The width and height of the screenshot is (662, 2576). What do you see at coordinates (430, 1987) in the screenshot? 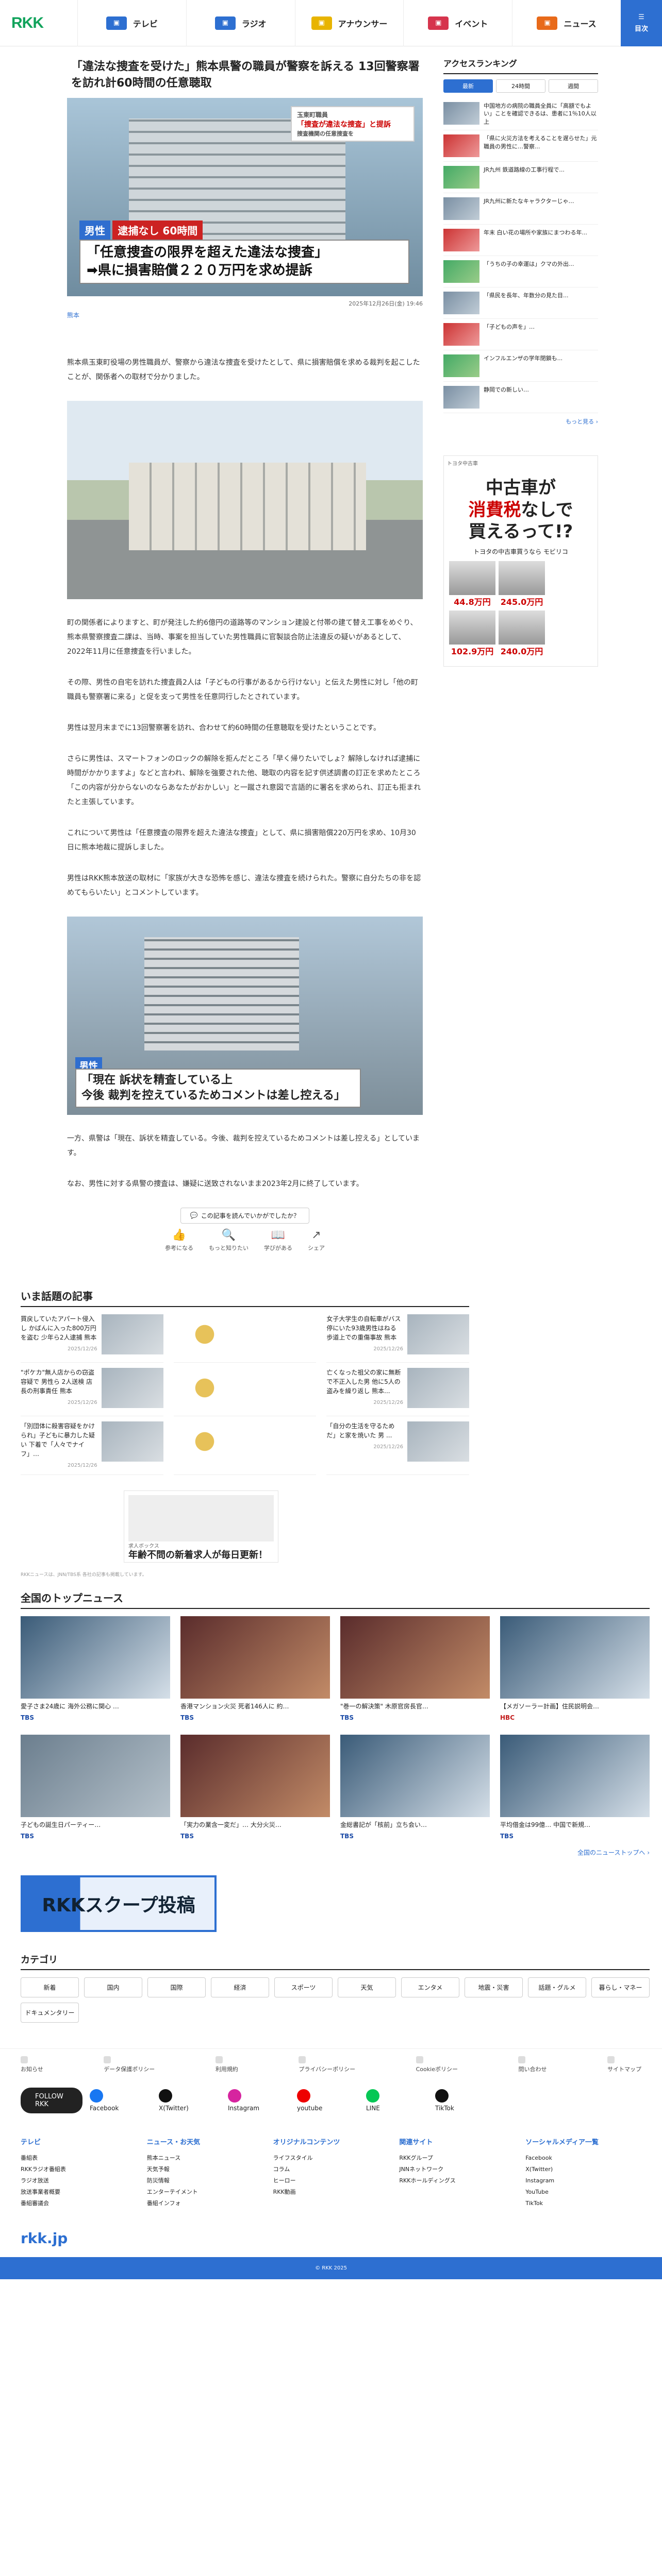
I see `category-button: エンタメ` at bounding box center [430, 1987].